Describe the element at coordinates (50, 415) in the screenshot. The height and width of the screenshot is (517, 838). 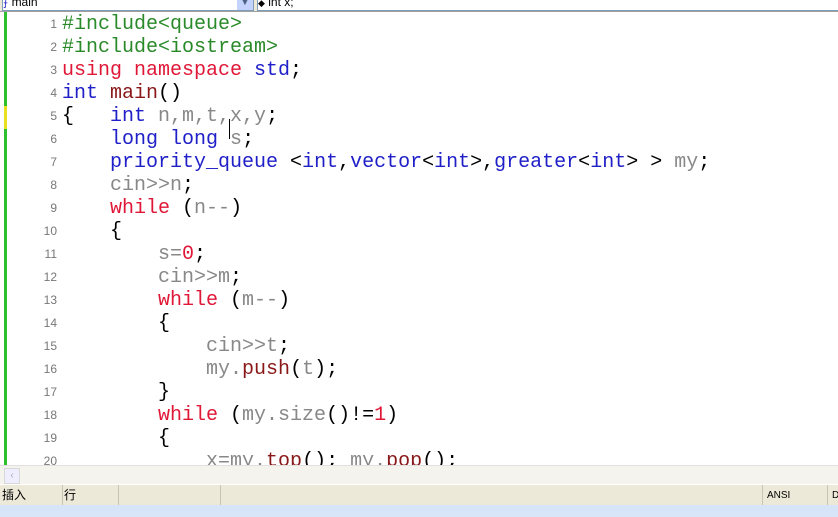
I see `line-number: 18` at that location.